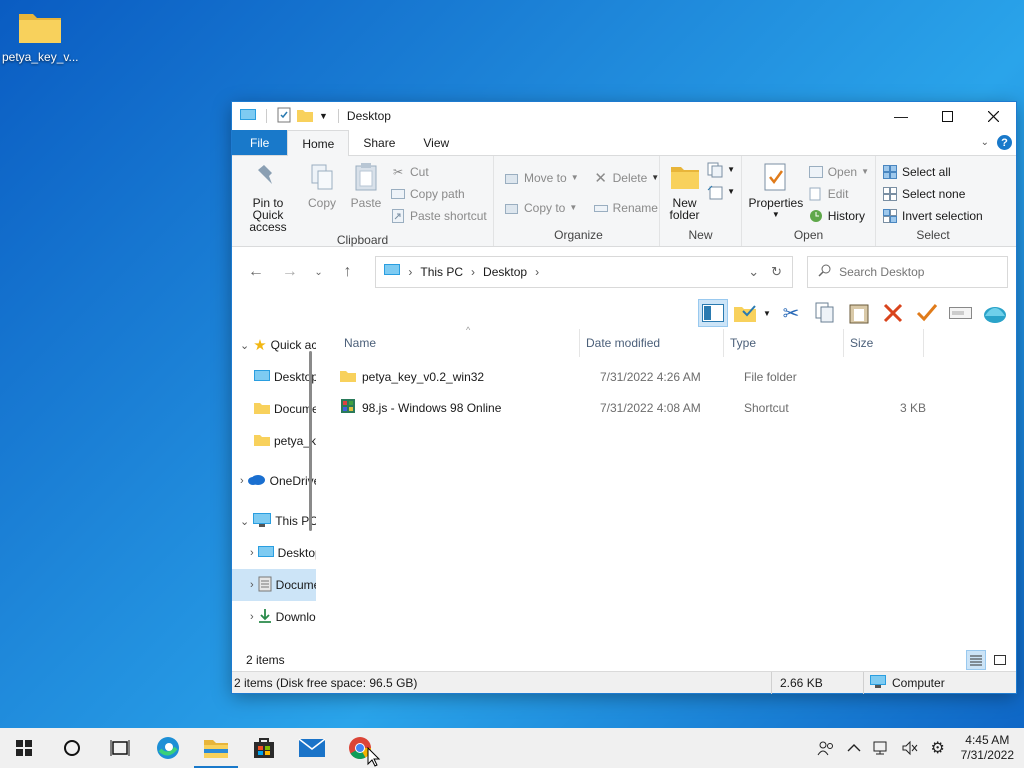  Describe the element at coordinates (791, 313) in the screenshot. I see `cut-toolbar-button: ✂` at that location.